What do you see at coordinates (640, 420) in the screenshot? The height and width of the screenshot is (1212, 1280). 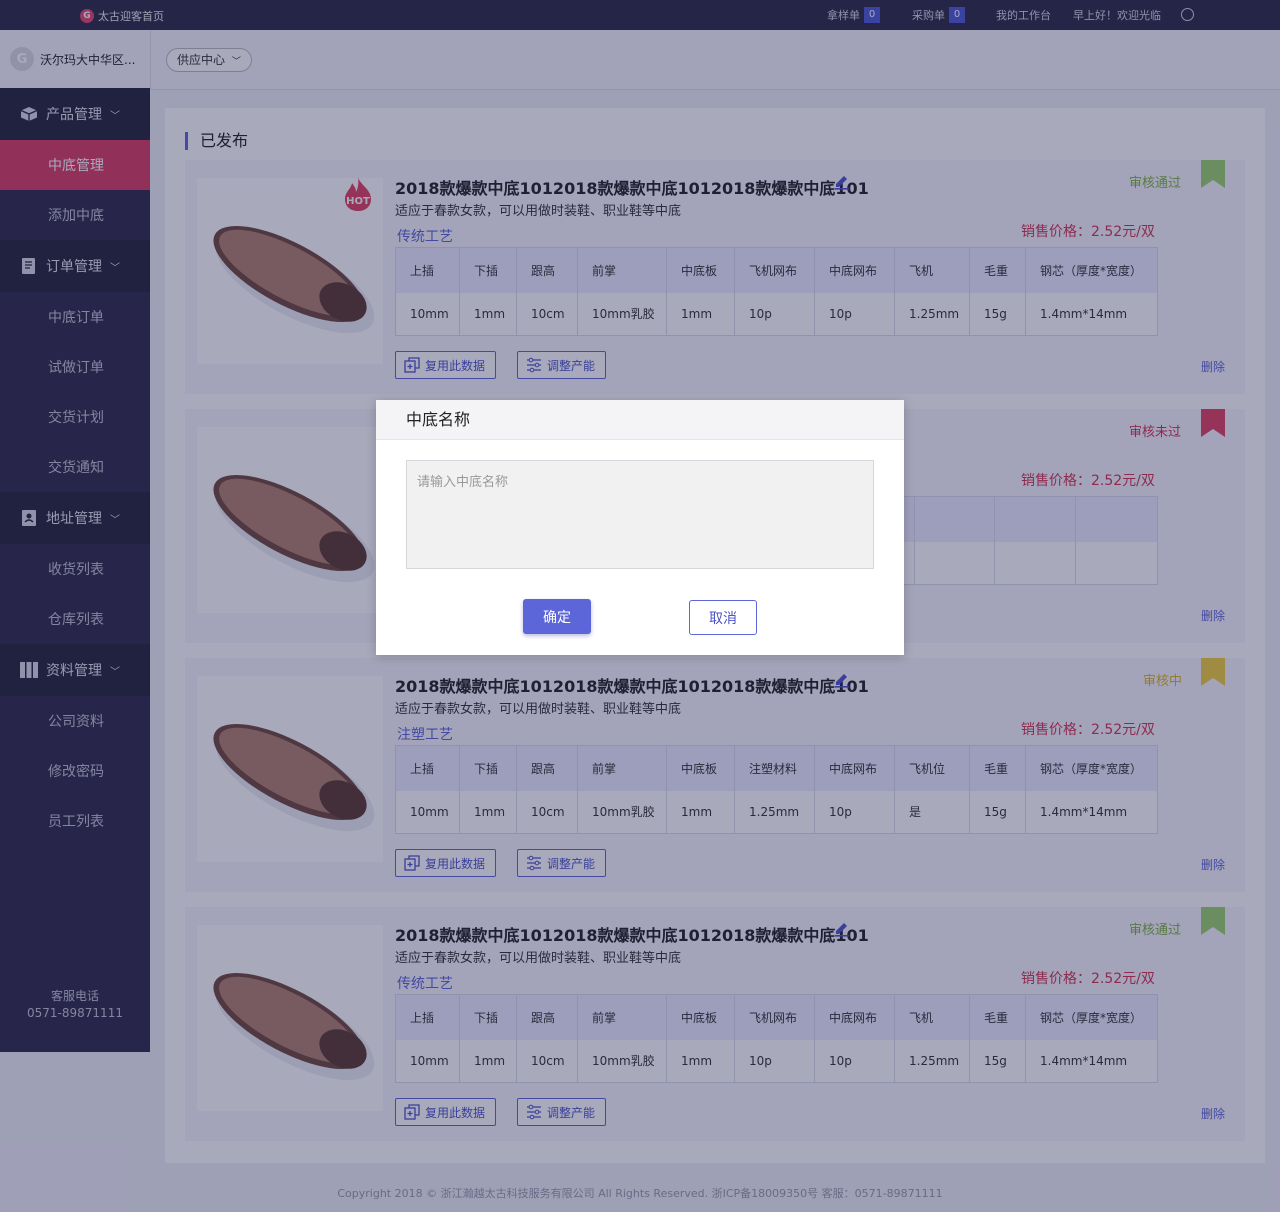 I see `dialog-title: 中底名称` at bounding box center [640, 420].